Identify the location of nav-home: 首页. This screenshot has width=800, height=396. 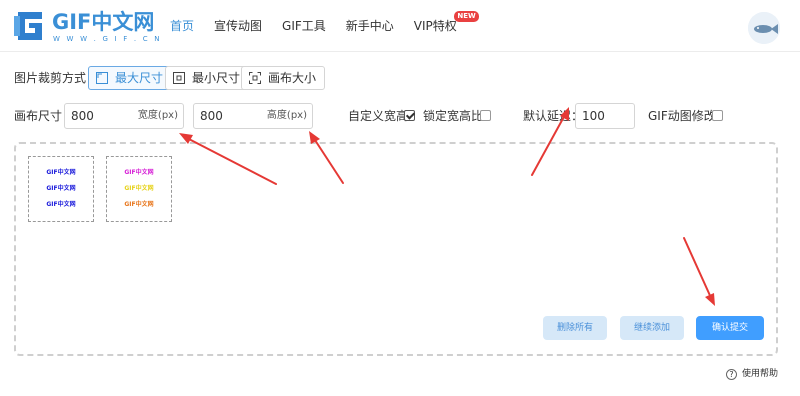
(182, 26).